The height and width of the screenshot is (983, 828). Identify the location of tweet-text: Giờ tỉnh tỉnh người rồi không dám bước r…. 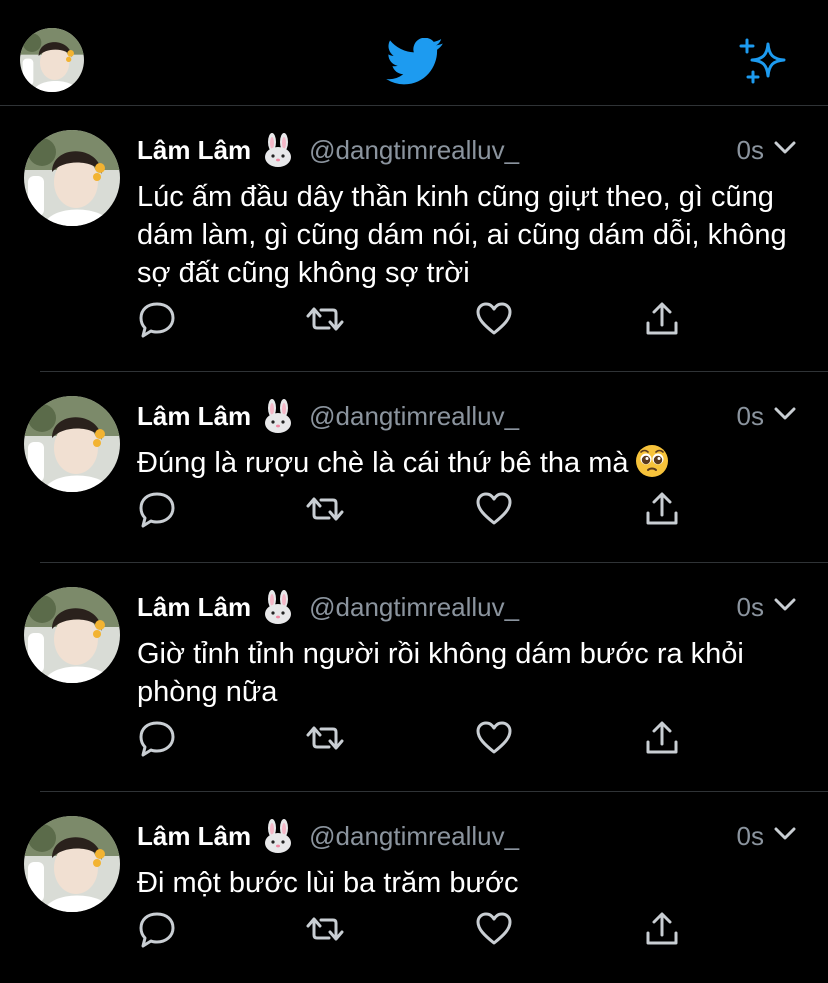
(440, 673).